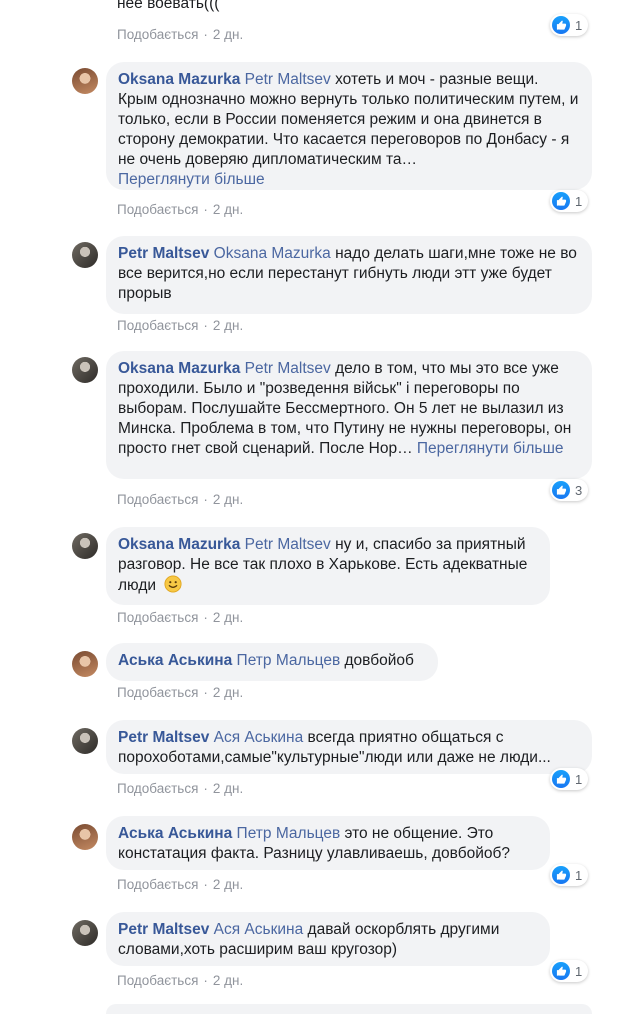 The height and width of the screenshot is (1014, 620). What do you see at coordinates (168, 6) in the screenshot?
I see `comment-text: нее воевать(((` at bounding box center [168, 6].